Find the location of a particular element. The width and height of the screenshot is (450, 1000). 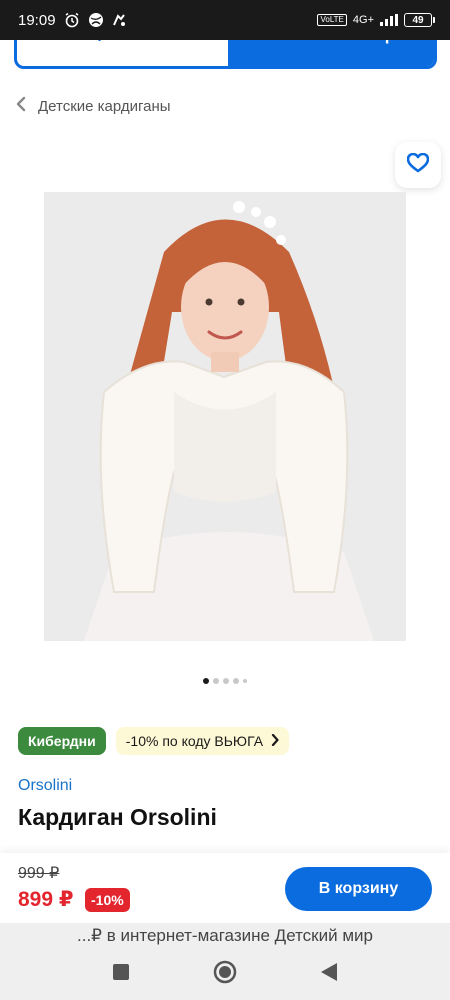

app-notification-icon is located at coordinates (119, 20).